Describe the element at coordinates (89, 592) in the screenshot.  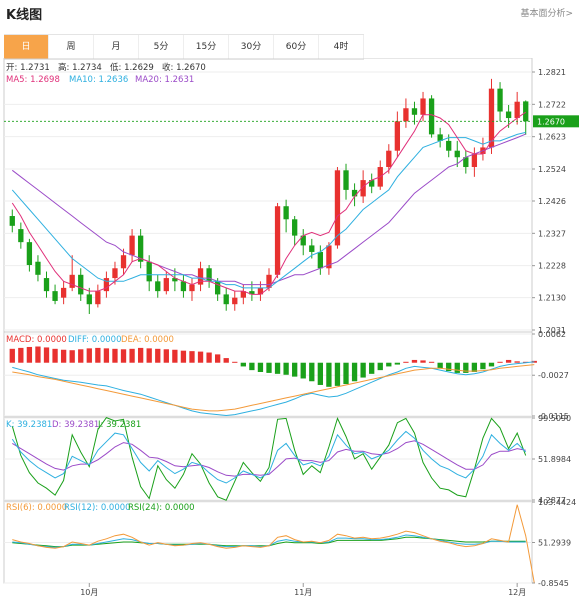
I see `x-tick-label: 10月` at that location.